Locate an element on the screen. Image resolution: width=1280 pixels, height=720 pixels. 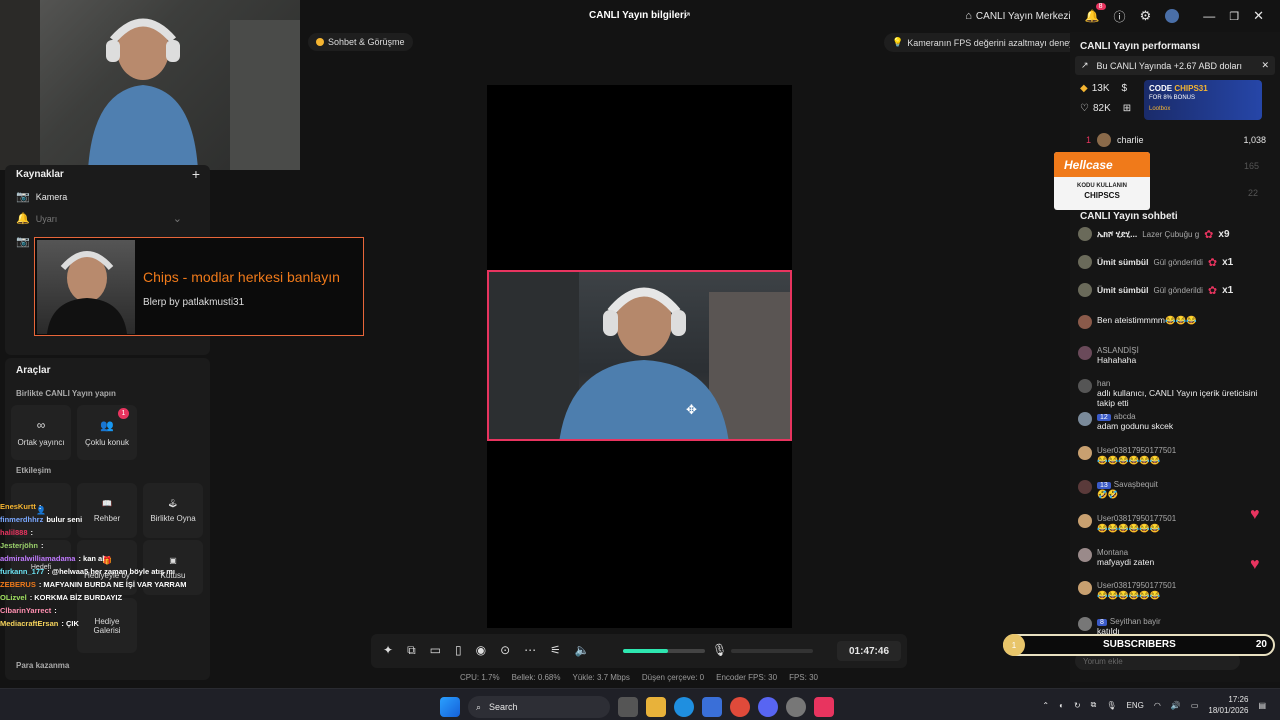
chat-text: 🤣🤣 is located at coordinates (1108, 494).